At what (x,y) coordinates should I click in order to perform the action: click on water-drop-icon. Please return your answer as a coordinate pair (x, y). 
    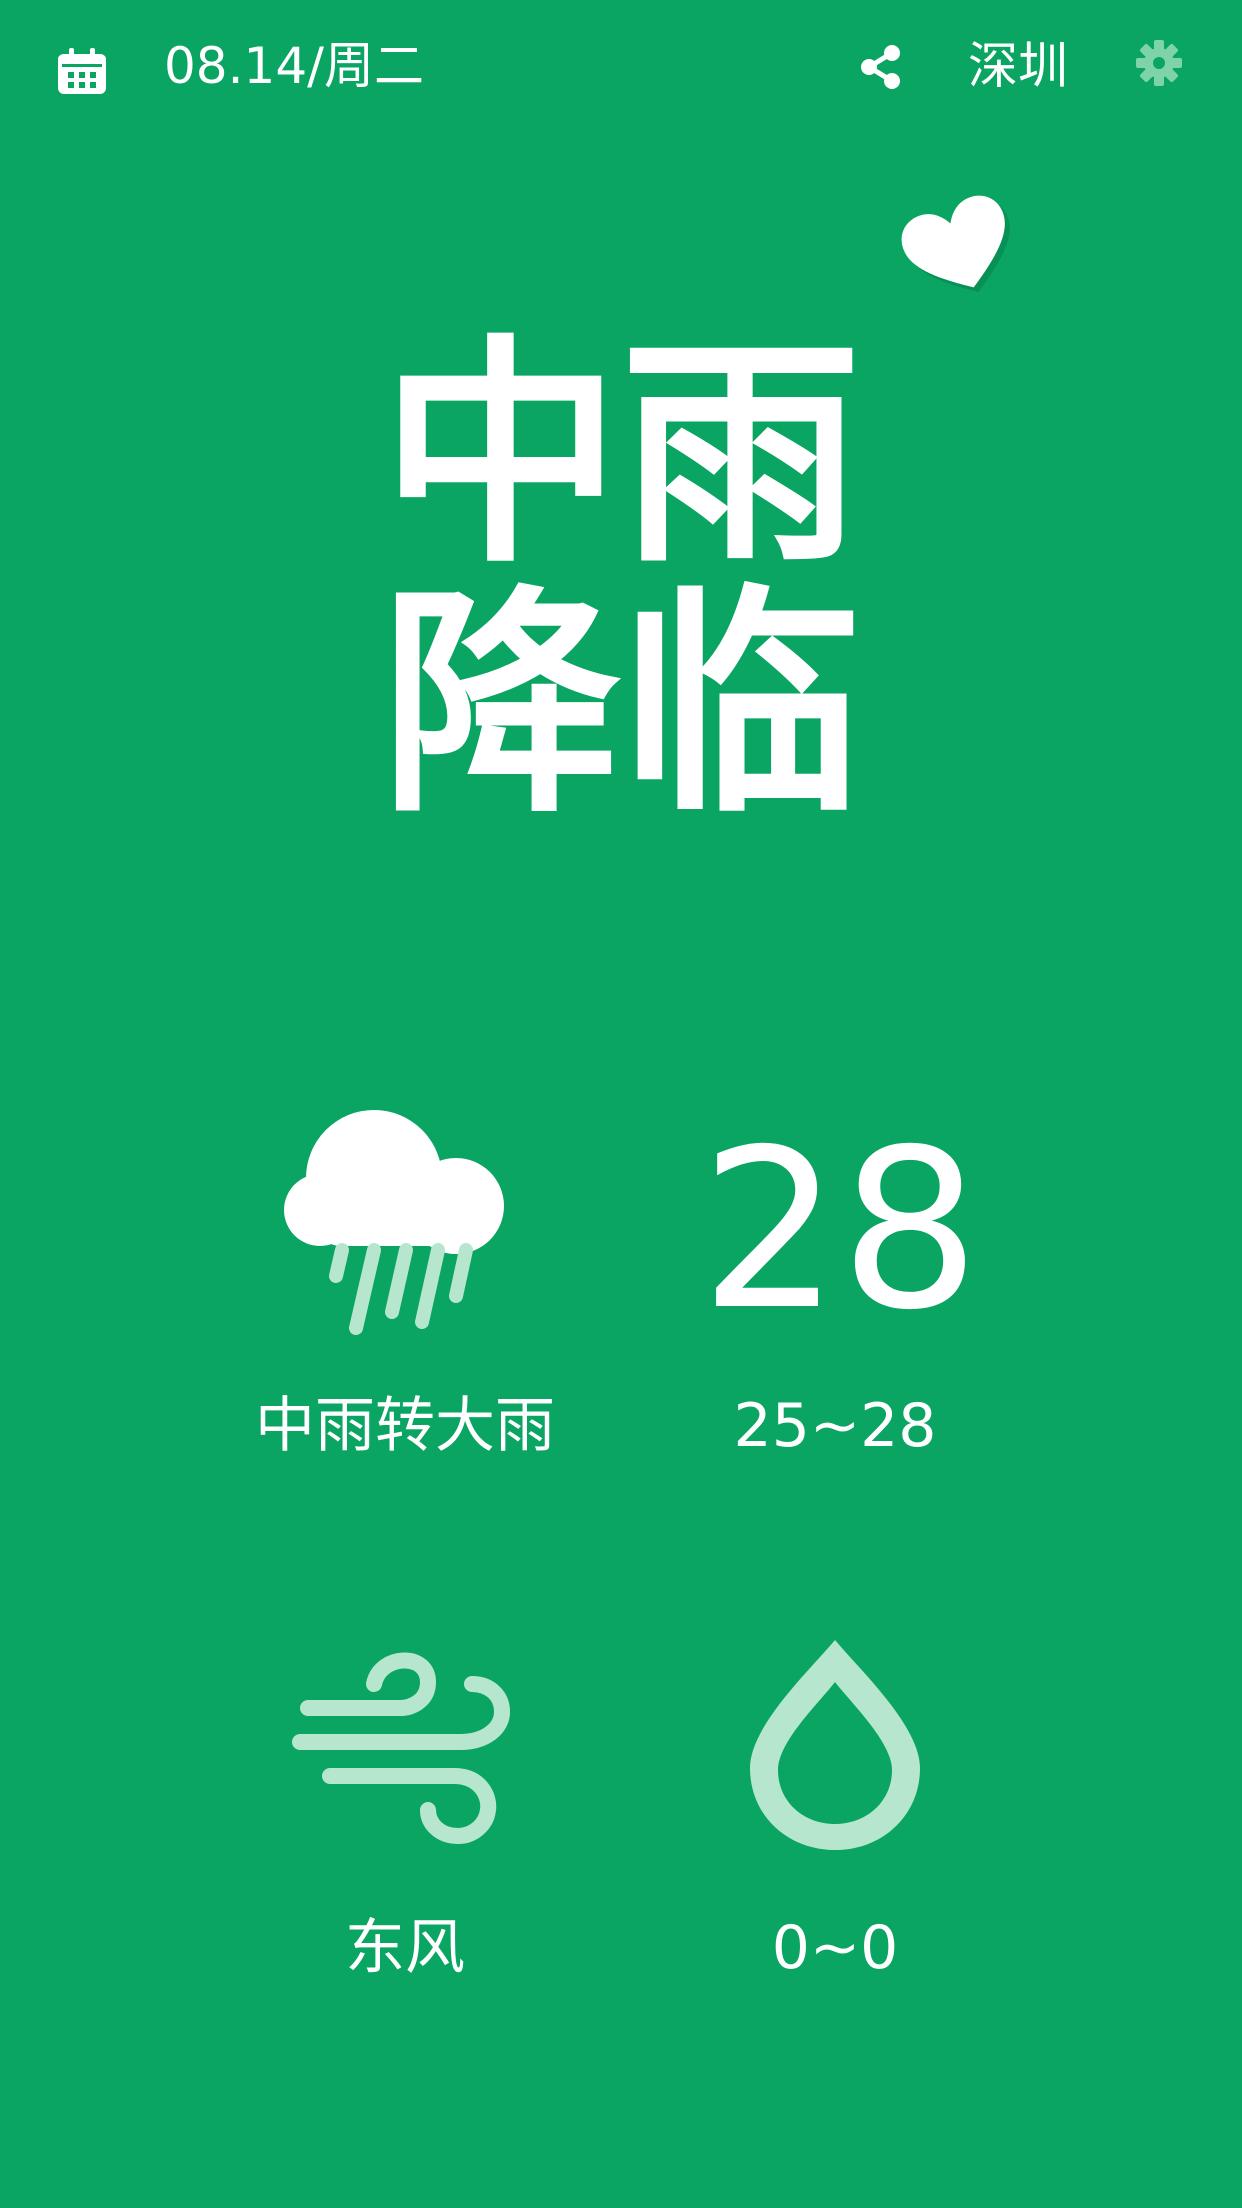
    Looking at the image, I should click on (835, 1745).